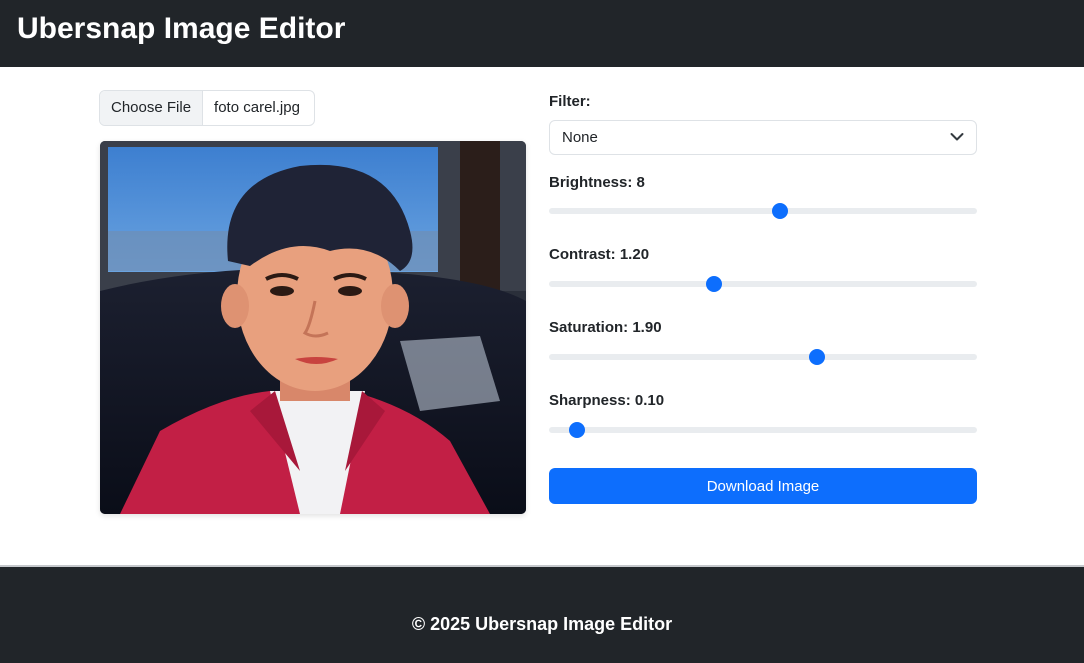 The height and width of the screenshot is (663, 1084). I want to click on file-input: Choose File foto carel.jpg, so click(207, 108).